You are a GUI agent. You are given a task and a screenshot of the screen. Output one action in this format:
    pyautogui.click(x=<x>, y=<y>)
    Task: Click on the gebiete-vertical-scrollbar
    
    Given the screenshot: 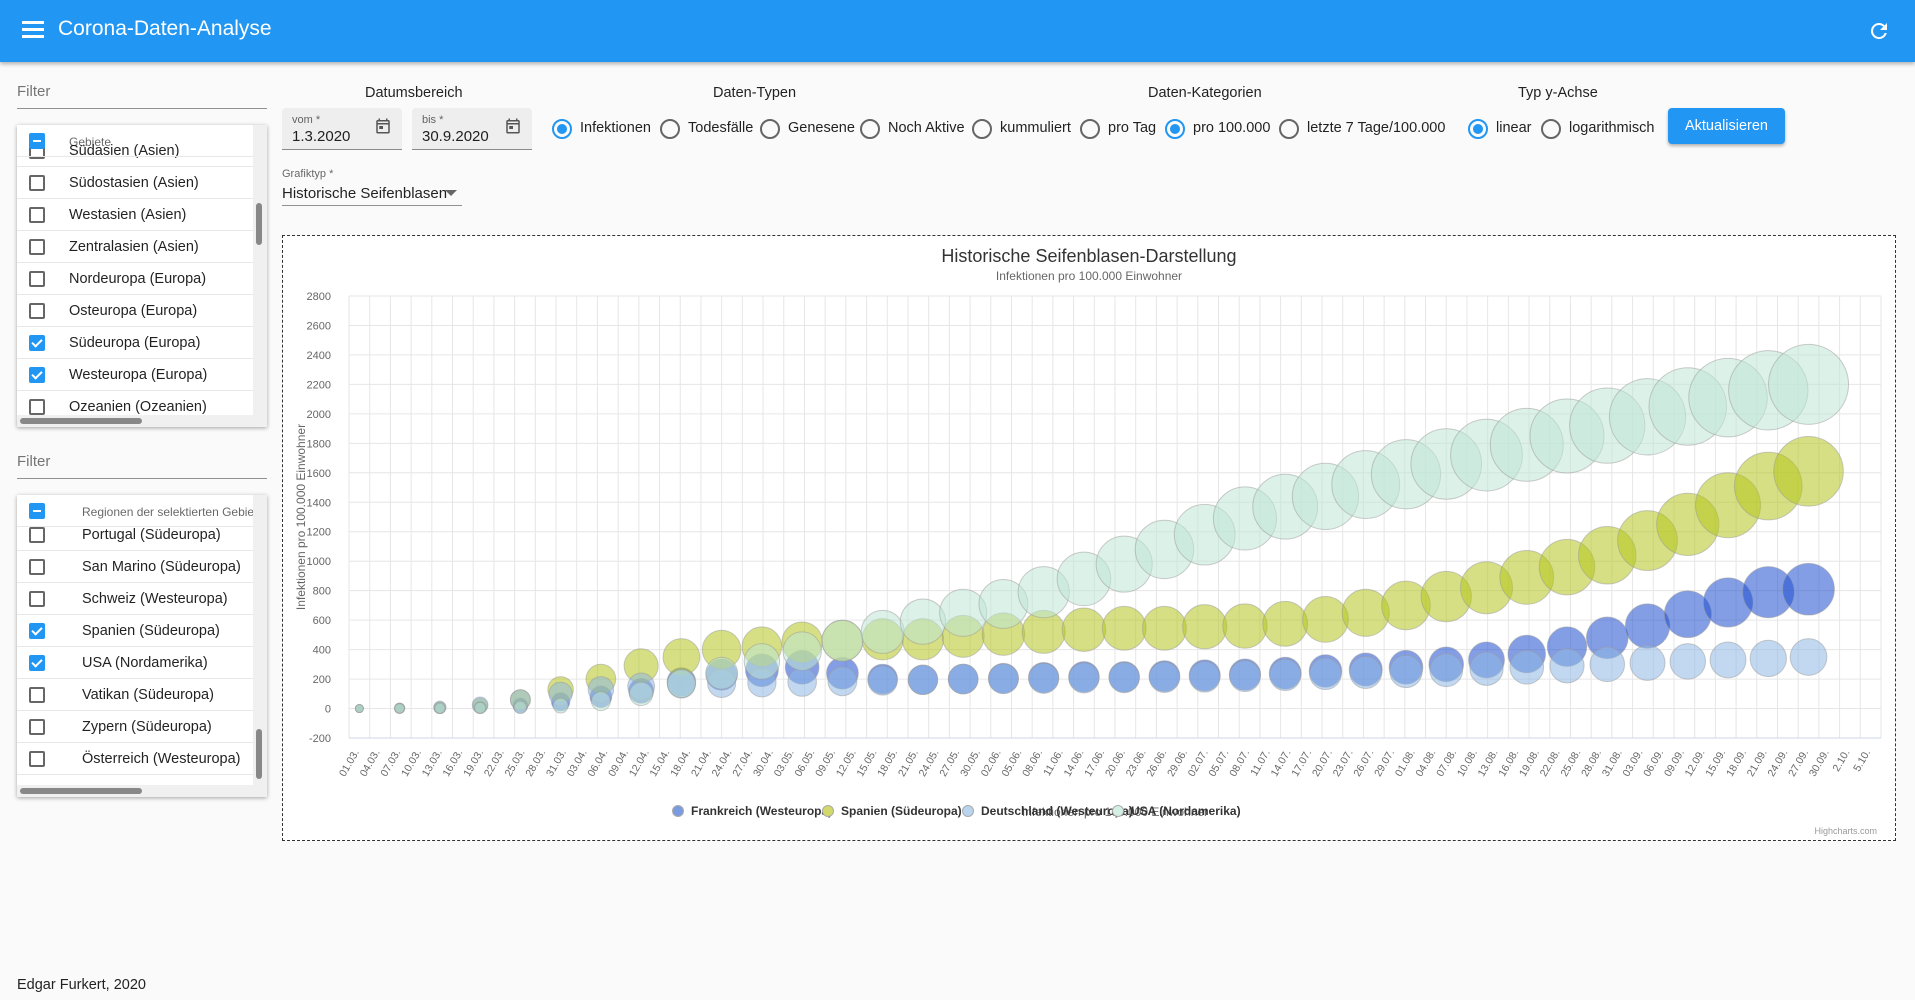 What is the action you would take?
    pyautogui.click(x=260, y=270)
    